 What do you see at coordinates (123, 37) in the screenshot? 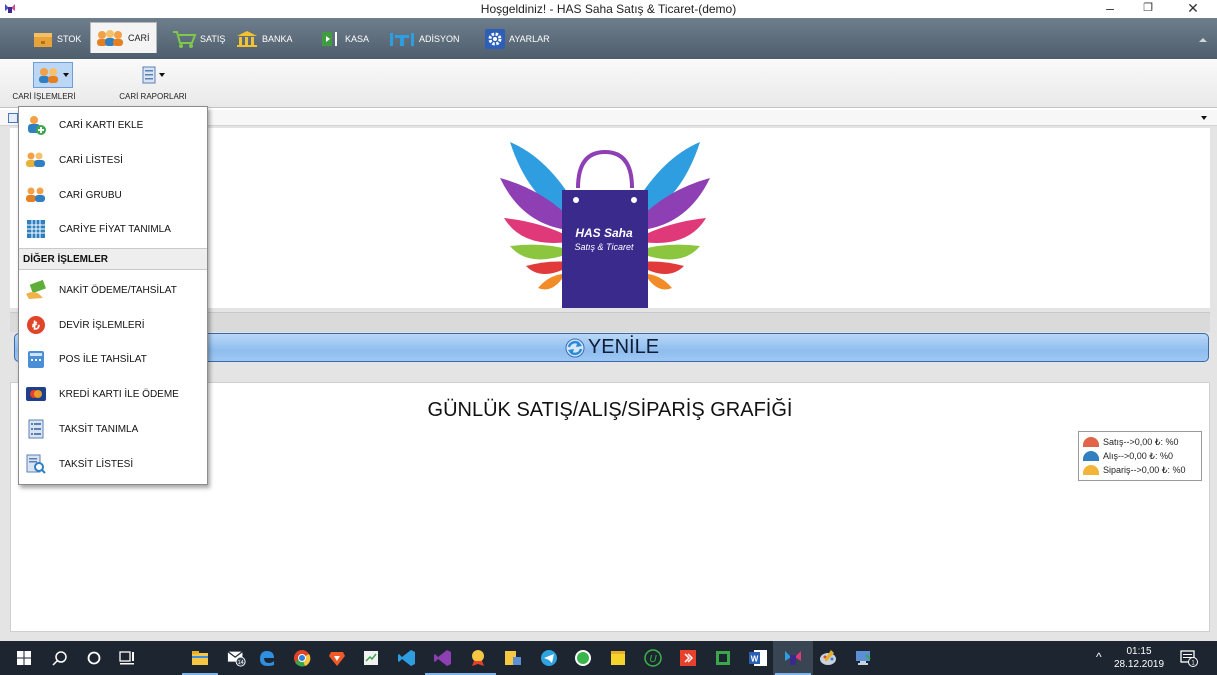
I see `tab-cari: CARİ` at bounding box center [123, 37].